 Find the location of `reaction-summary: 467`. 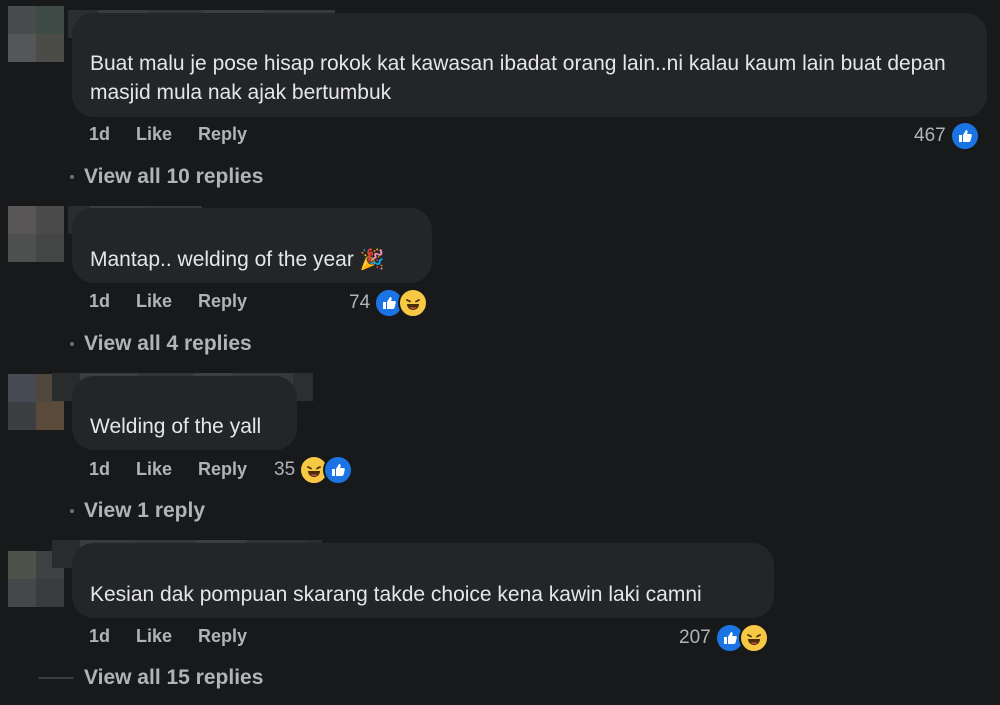

reaction-summary: 467 is located at coordinates (947, 136).